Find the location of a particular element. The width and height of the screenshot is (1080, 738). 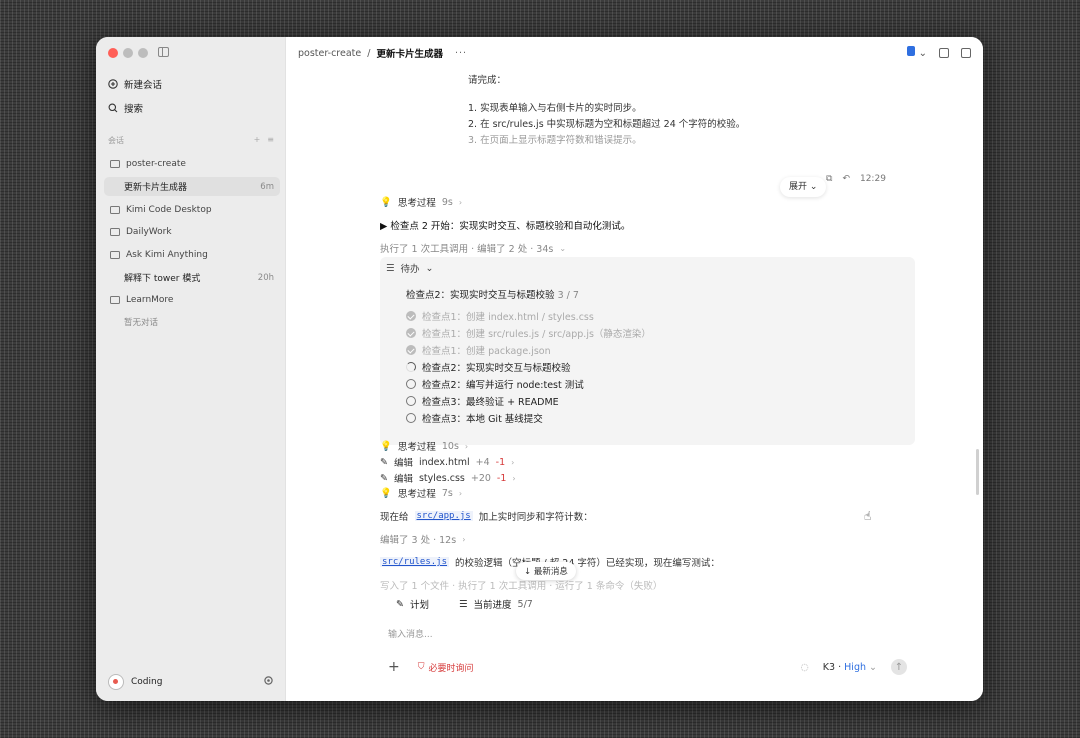

todo-item-text: 检查点1：创建 src/rules.js / src/app.js（静态渲染） is located at coordinates (536, 334).